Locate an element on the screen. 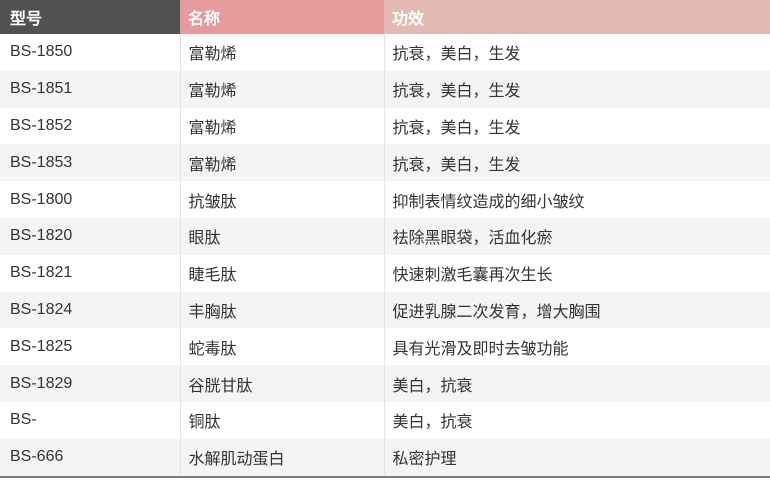 Image resolution: width=770 pixels, height=481 pixels. table-row: BS-1820 眼肽 祛除黑眼袋，活血化瘀 is located at coordinates (385, 236).